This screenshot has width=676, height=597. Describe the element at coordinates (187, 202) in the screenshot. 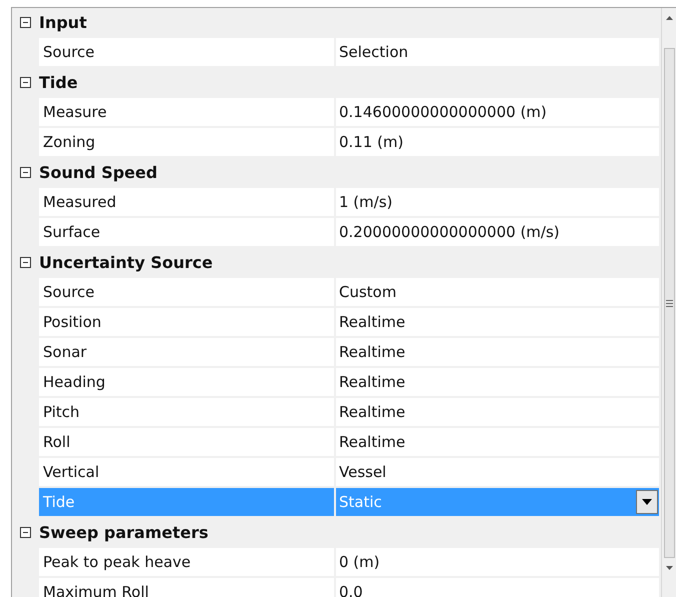

I see `property-name: Measured` at that location.